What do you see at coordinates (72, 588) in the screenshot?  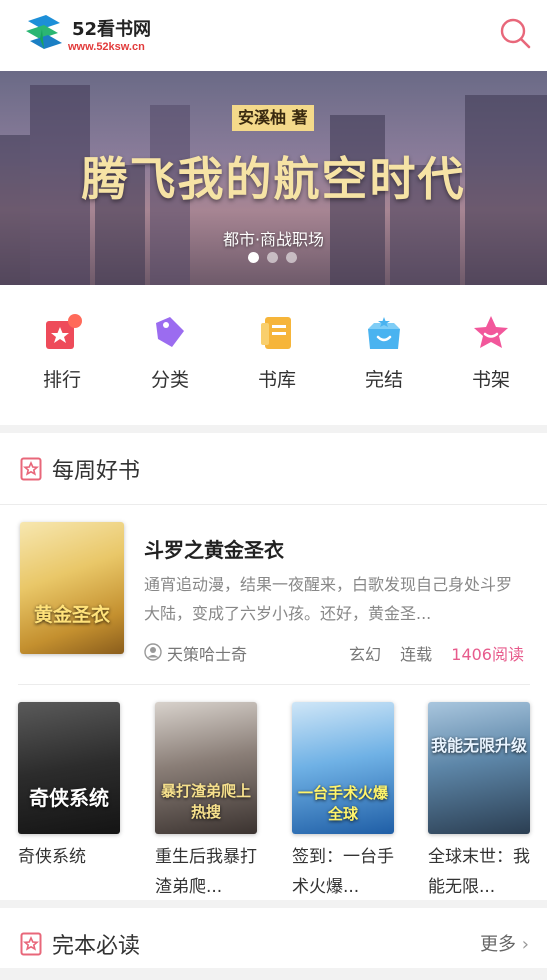 I see `book-cover: 黄金圣衣` at bounding box center [72, 588].